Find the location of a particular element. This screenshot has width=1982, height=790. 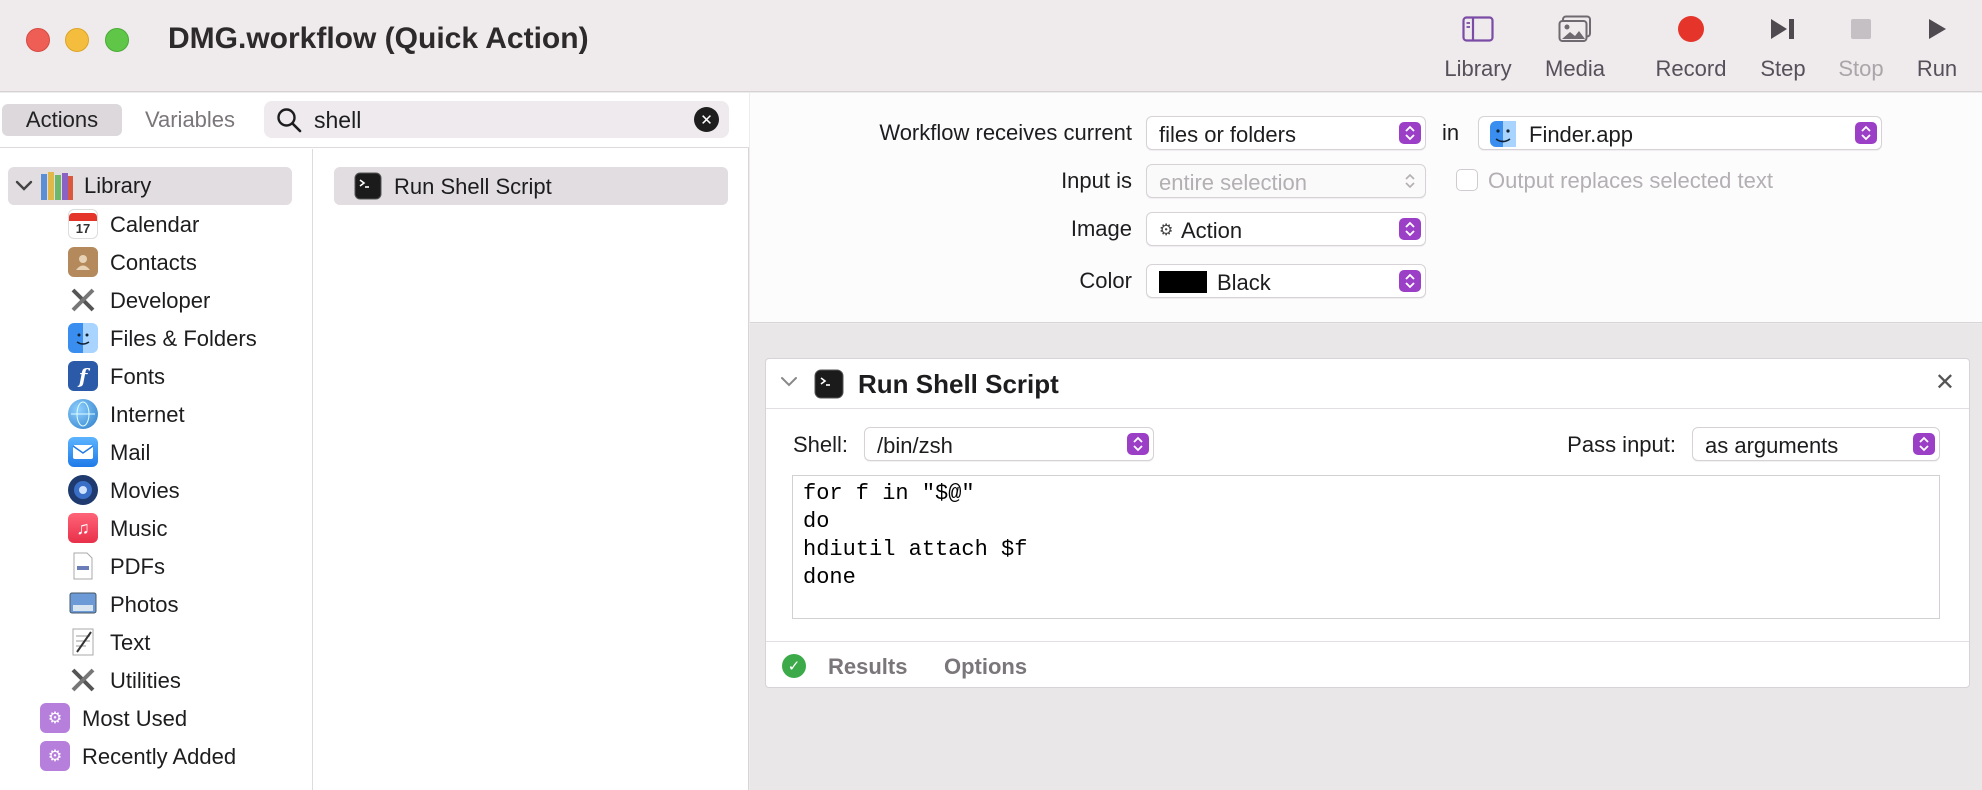

calendar-icon: 17 is located at coordinates (83, 224).